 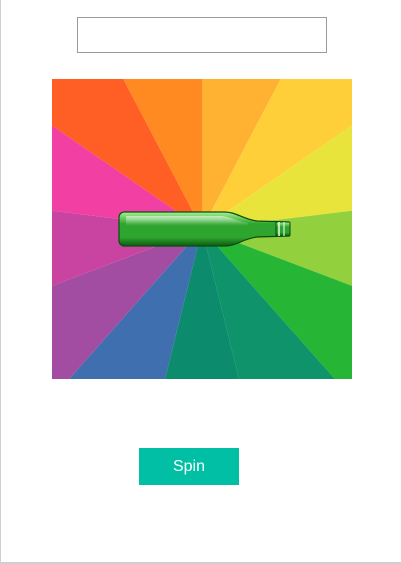 I want to click on spin-button: Spin, so click(x=189, y=466).